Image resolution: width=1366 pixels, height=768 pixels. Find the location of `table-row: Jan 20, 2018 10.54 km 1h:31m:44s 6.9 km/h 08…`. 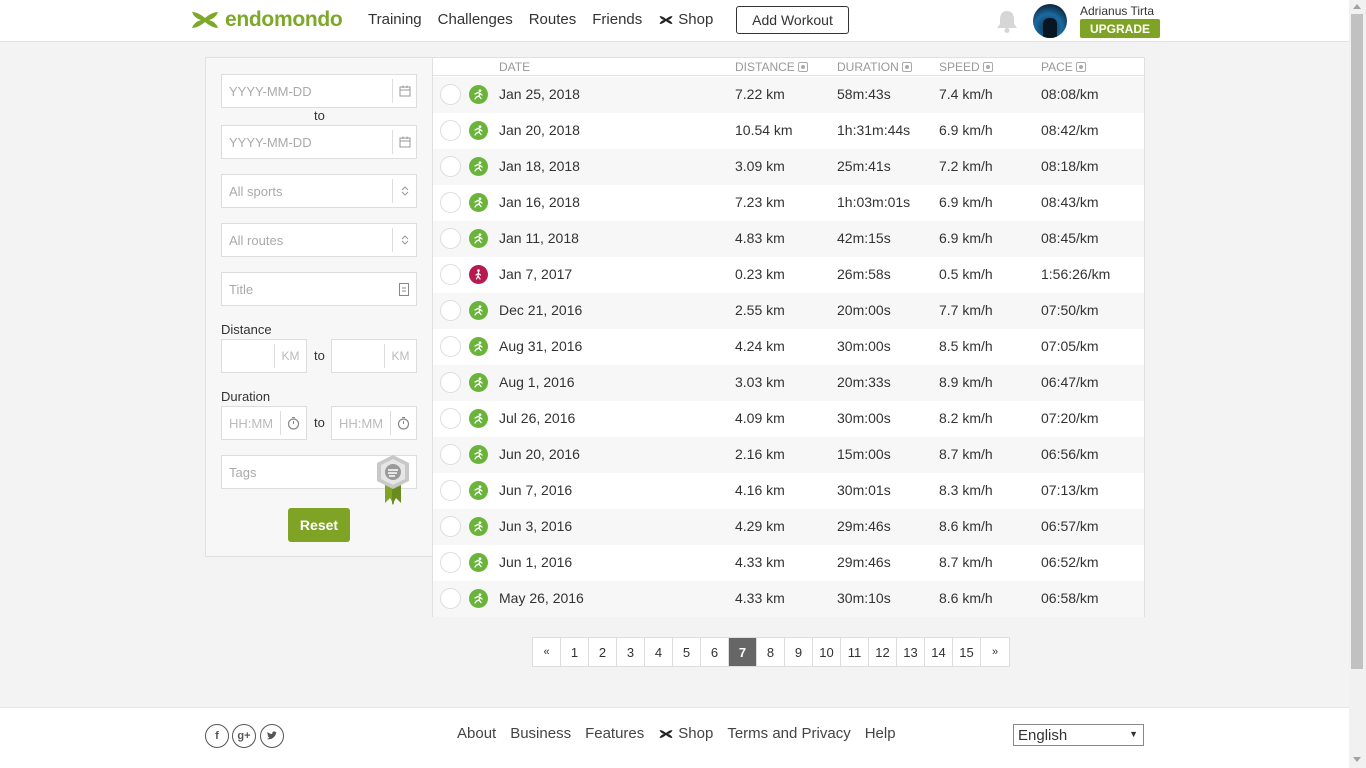

table-row: Jan 20, 2018 10.54 km 1h:31m:44s 6.9 km/h 08… is located at coordinates (788, 131).